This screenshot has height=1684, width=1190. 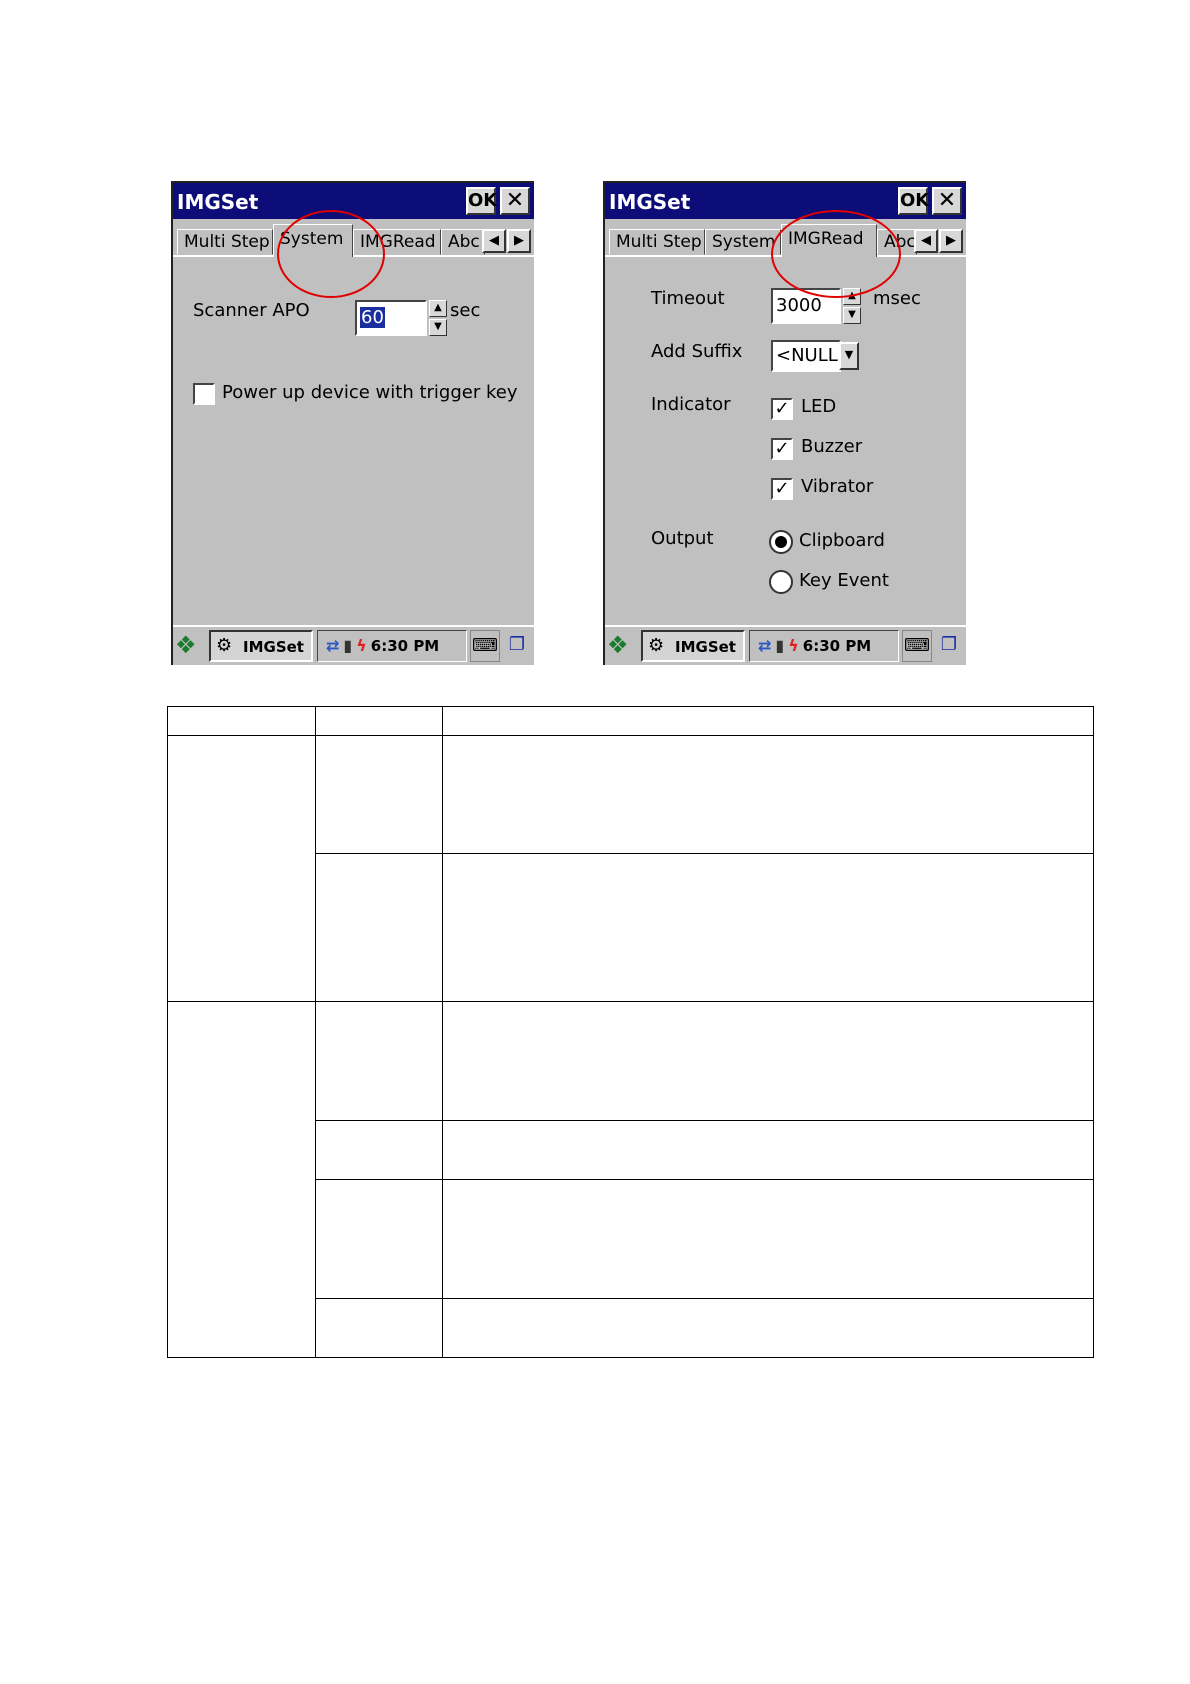 I want to click on timeout-value: 3000, so click(x=799, y=305).